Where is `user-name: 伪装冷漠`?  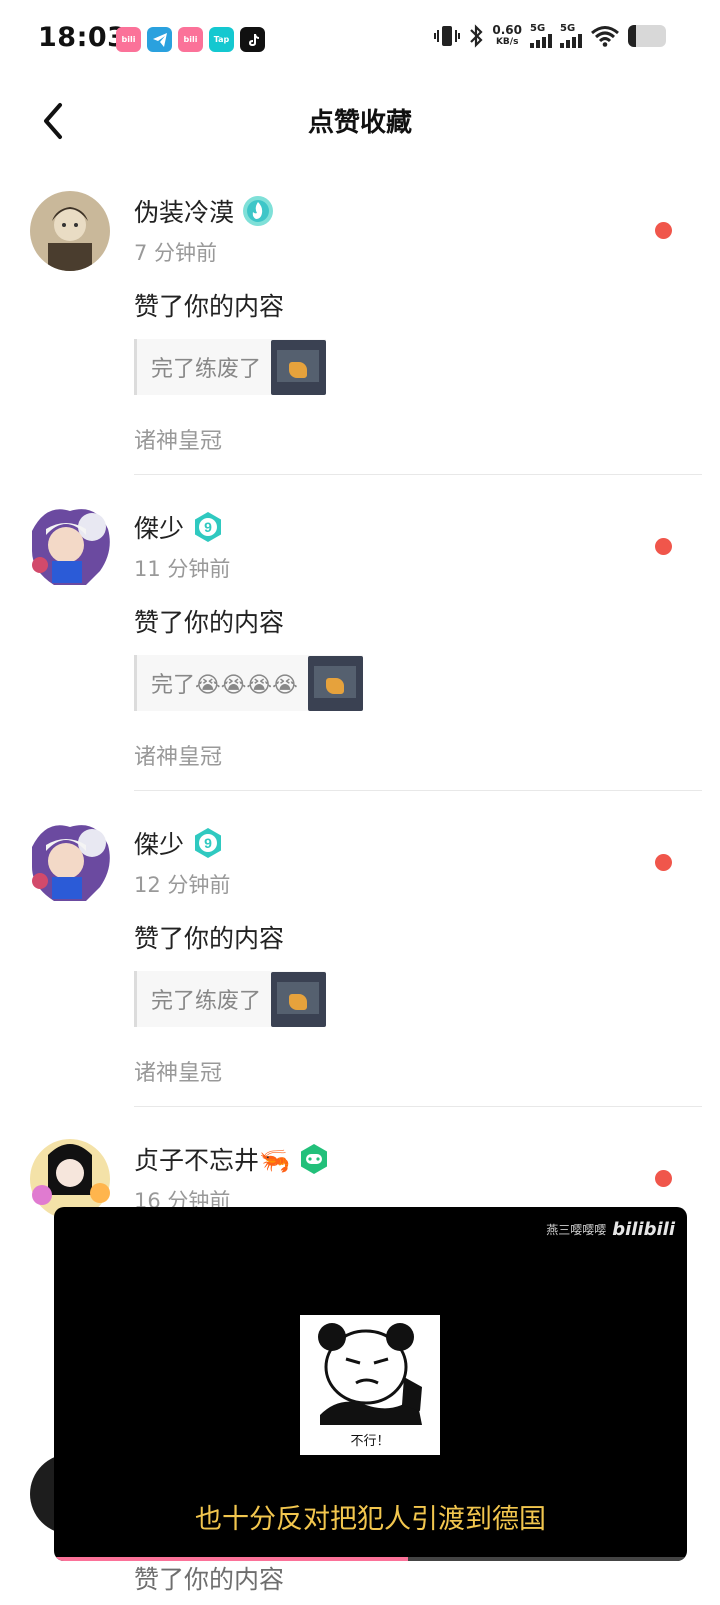
user-name: 伪装冷漠 is located at coordinates (184, 211).